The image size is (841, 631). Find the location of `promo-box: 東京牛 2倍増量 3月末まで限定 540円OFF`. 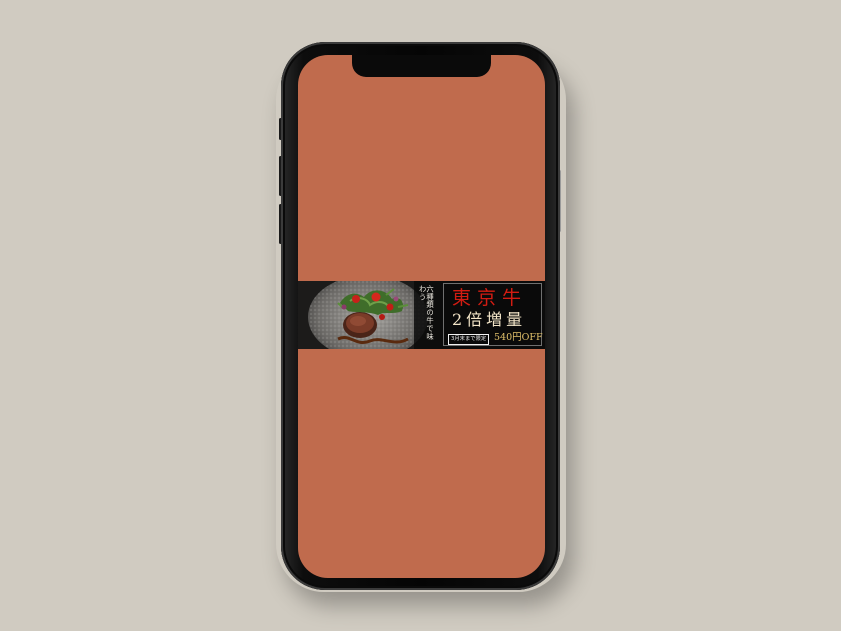

promo-box: 東京牛 2倍増量 3月末まで限定 540円OFF is located at coordinates (493, 314).